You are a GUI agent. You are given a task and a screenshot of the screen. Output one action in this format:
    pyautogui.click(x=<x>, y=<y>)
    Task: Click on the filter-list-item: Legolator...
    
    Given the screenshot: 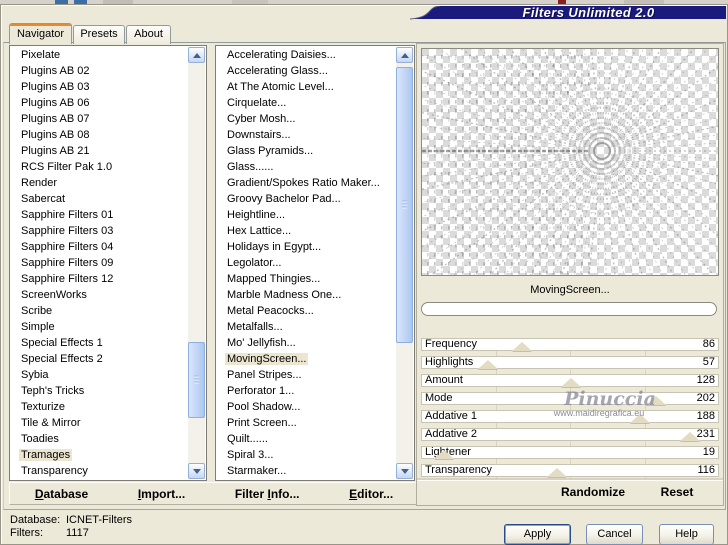 What is the action you would take?
    pyautogui.click(x=306, y=263)
    